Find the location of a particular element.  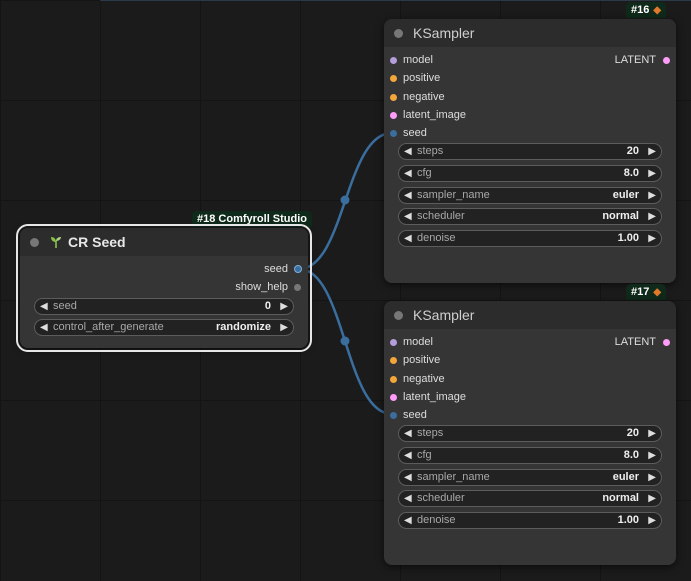

widget-value: 20 is located at coordinates (632, 433).